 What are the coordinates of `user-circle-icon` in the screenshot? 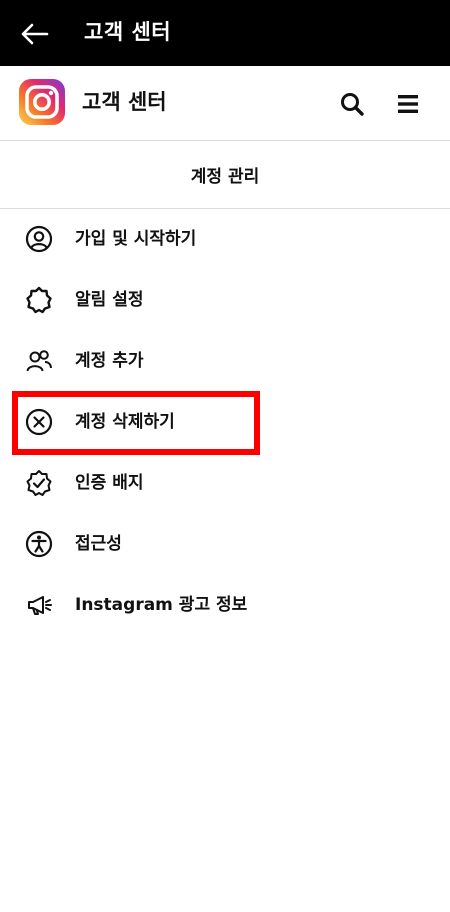 It's located at (39, 239).